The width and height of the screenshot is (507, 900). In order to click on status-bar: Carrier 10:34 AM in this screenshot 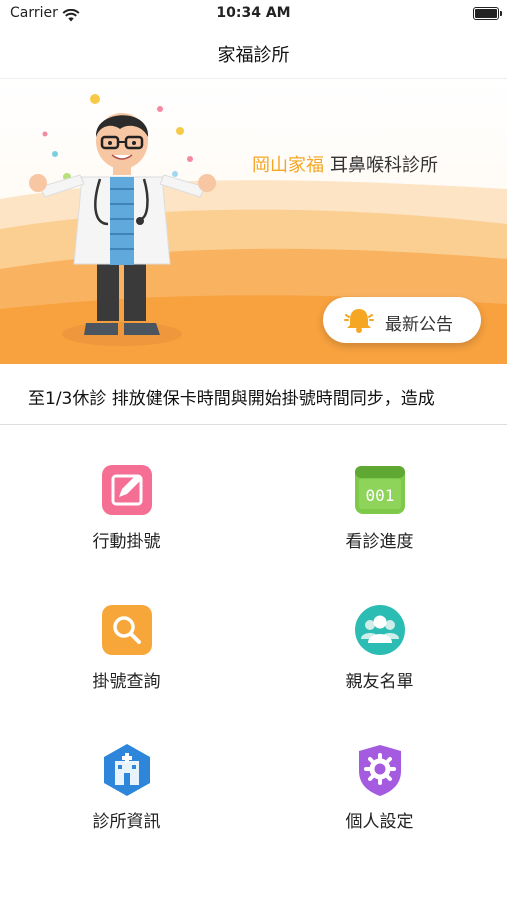, I will do `click(253, 14)`.